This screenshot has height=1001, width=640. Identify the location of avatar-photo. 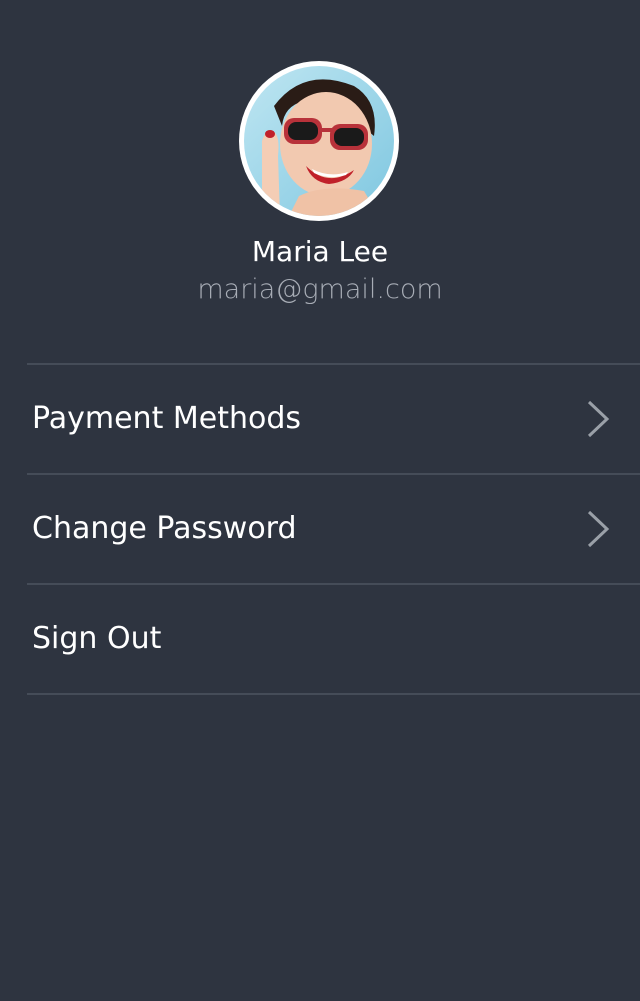
(319, 141).